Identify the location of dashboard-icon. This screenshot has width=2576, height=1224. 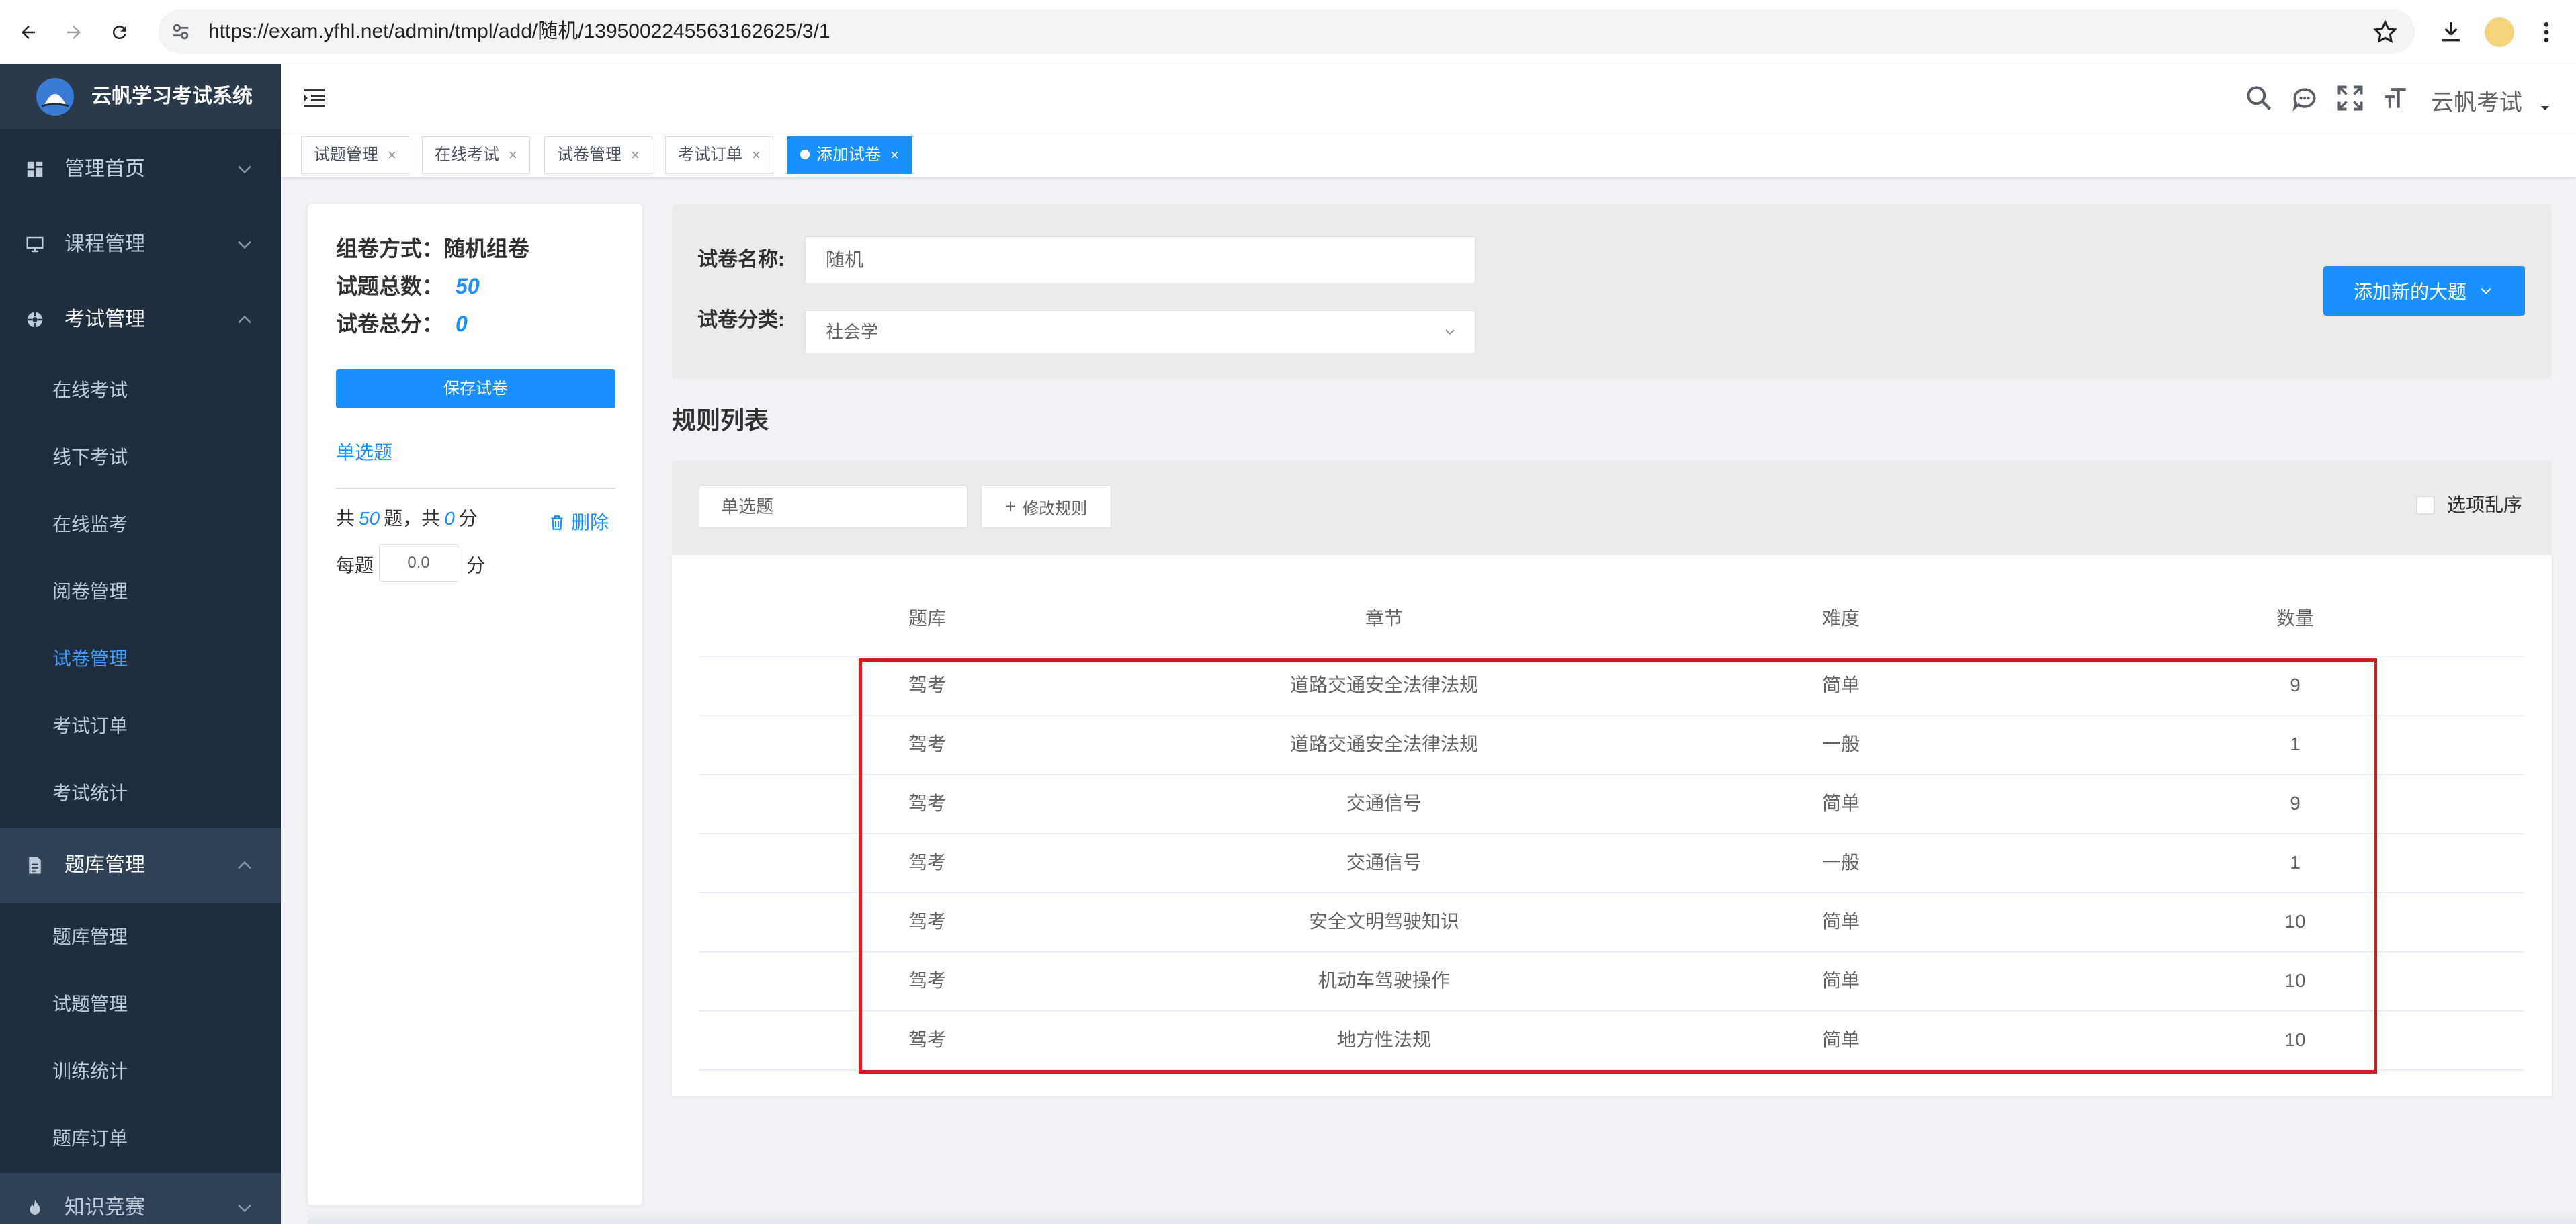
(35, 169).